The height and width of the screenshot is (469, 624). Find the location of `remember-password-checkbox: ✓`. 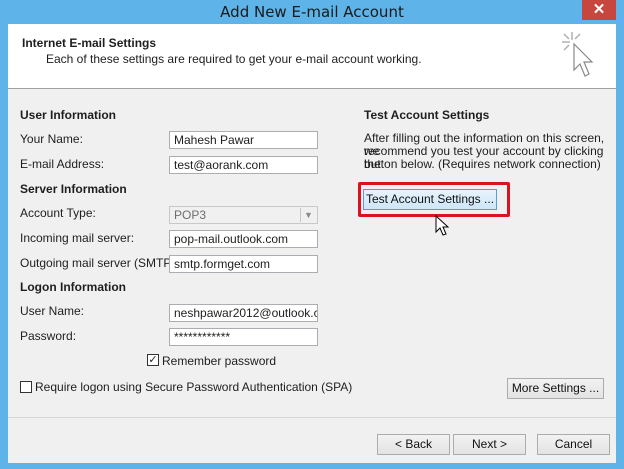

remember-password-checkbox: ✓ is located at coordinates (153, 360).